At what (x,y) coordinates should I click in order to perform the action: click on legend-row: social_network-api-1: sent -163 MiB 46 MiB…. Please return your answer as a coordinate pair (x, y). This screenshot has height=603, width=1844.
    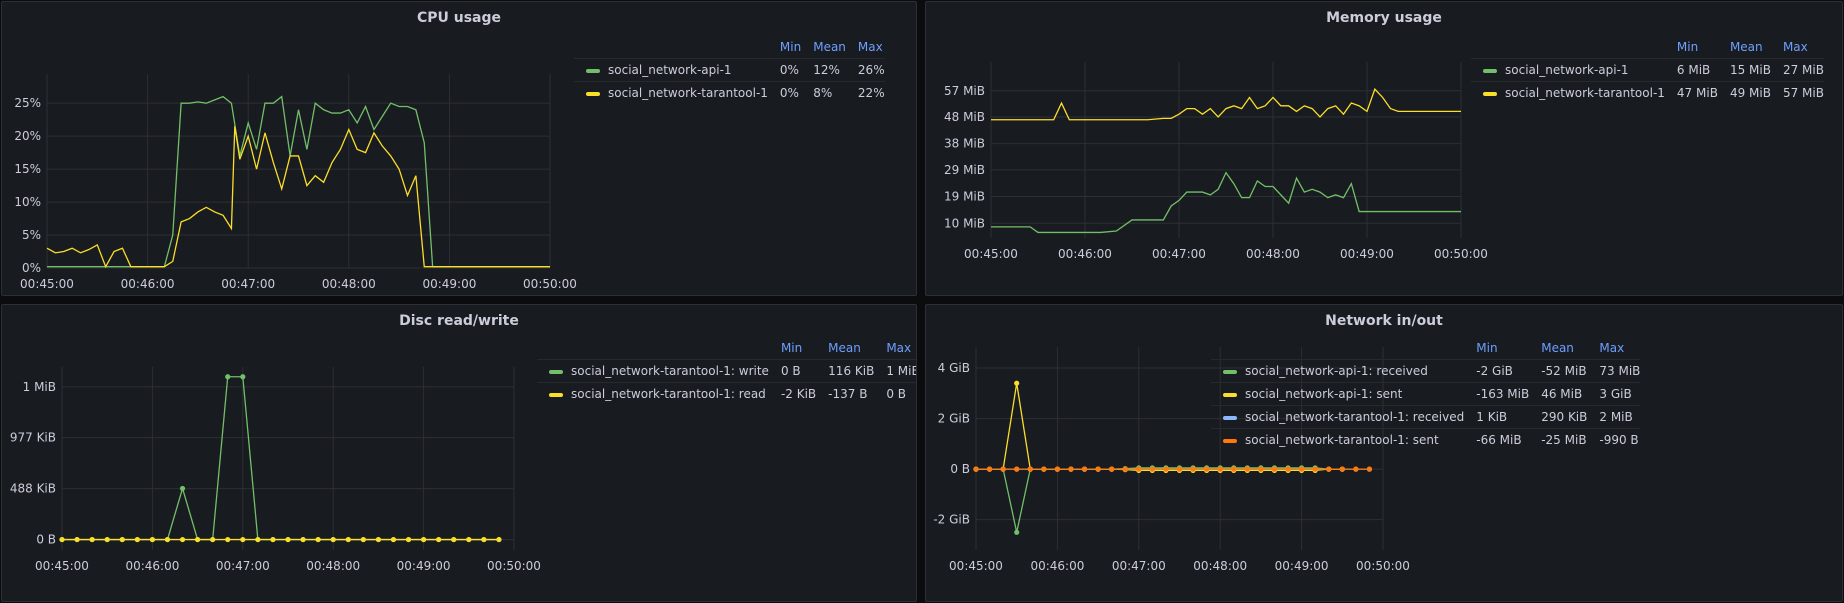
    Looking at the image, I should click on (1426, 394).